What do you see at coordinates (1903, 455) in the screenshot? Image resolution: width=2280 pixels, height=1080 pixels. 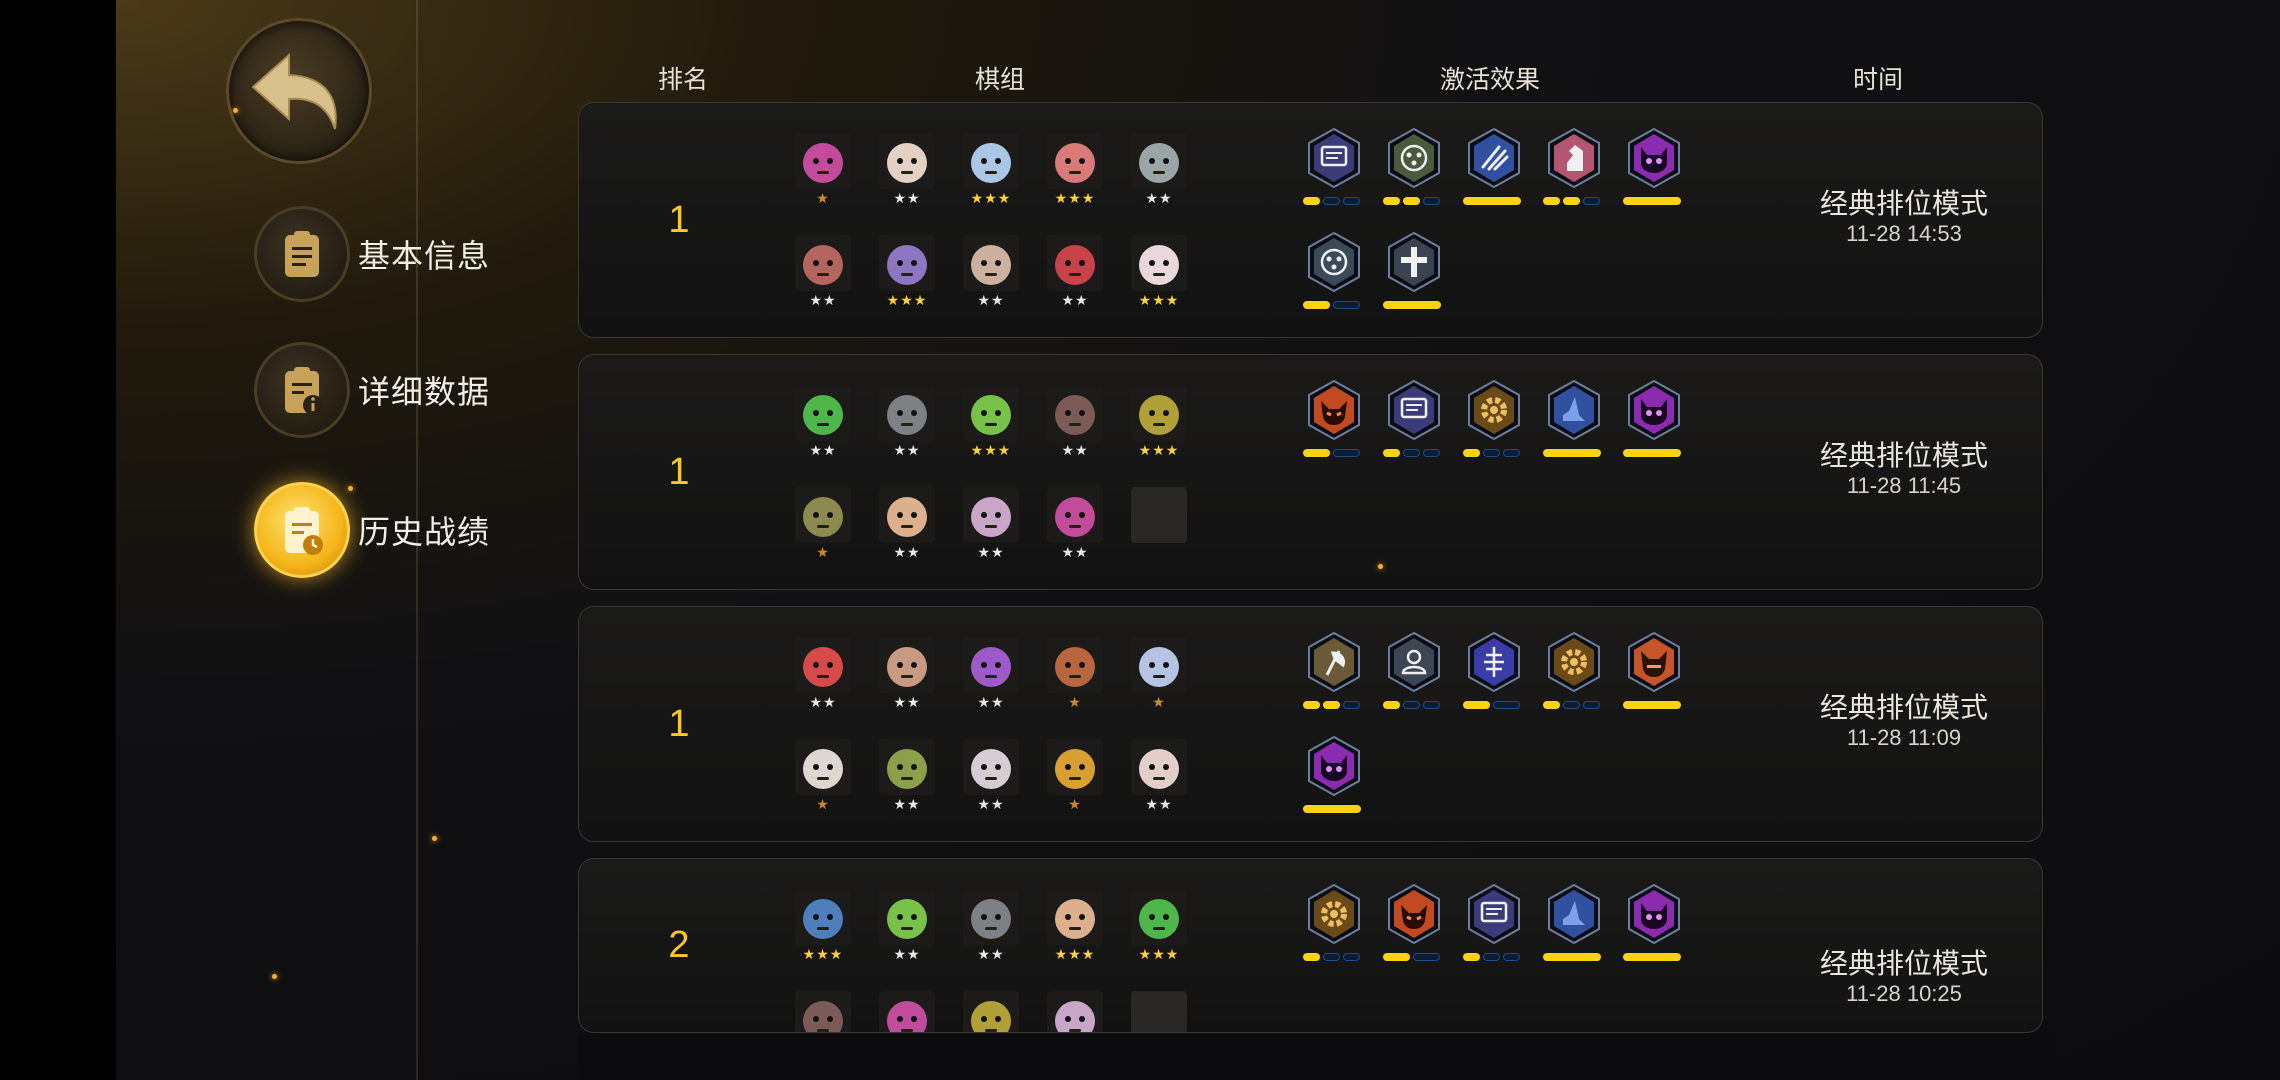 I see `game-mode: 经典排位模式` at bounding box center [1903, 455].